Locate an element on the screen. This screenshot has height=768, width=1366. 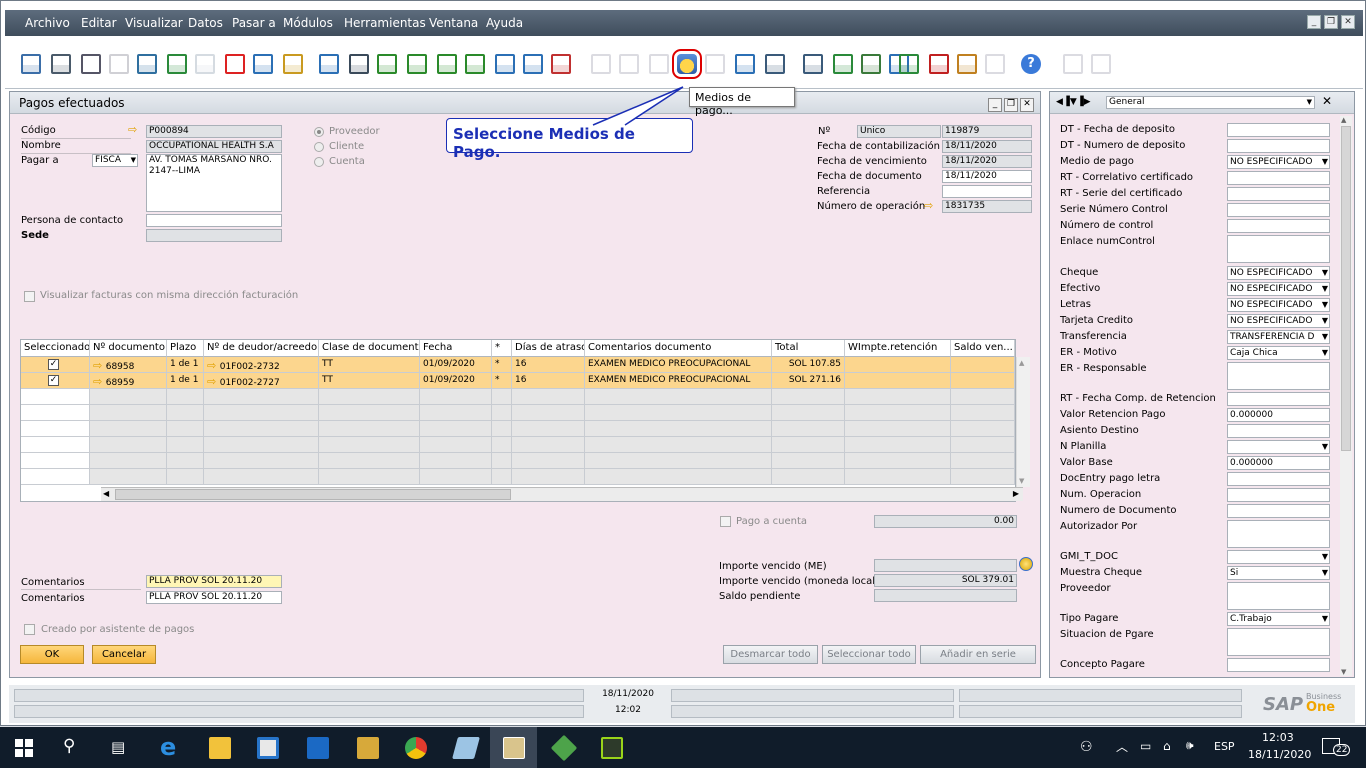
ok-button: OK is located at coordinates (52, 654).